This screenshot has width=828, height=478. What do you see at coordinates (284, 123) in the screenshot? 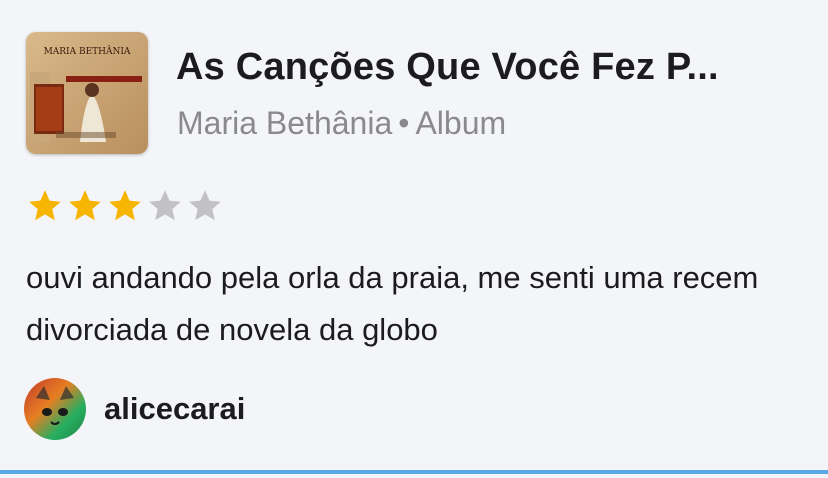
I see `artist-name: Maria Bethânia` at bounding box center [284, 123].